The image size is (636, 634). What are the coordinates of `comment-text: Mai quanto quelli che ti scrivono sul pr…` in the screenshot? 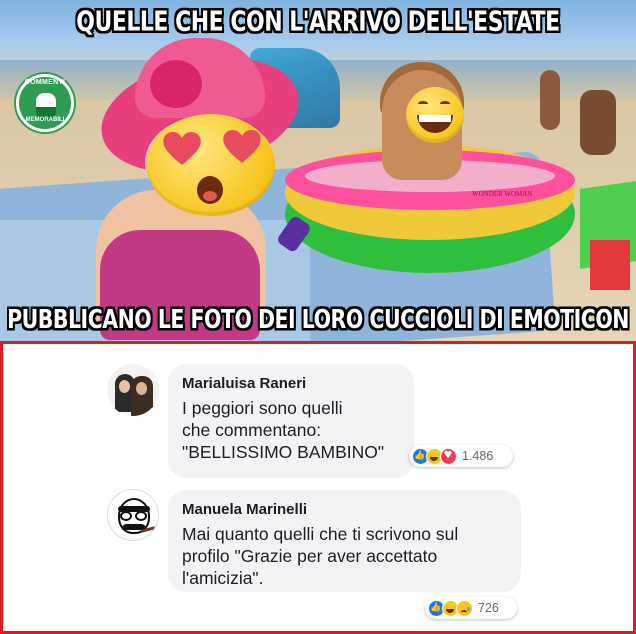 It's located at (320, 556).